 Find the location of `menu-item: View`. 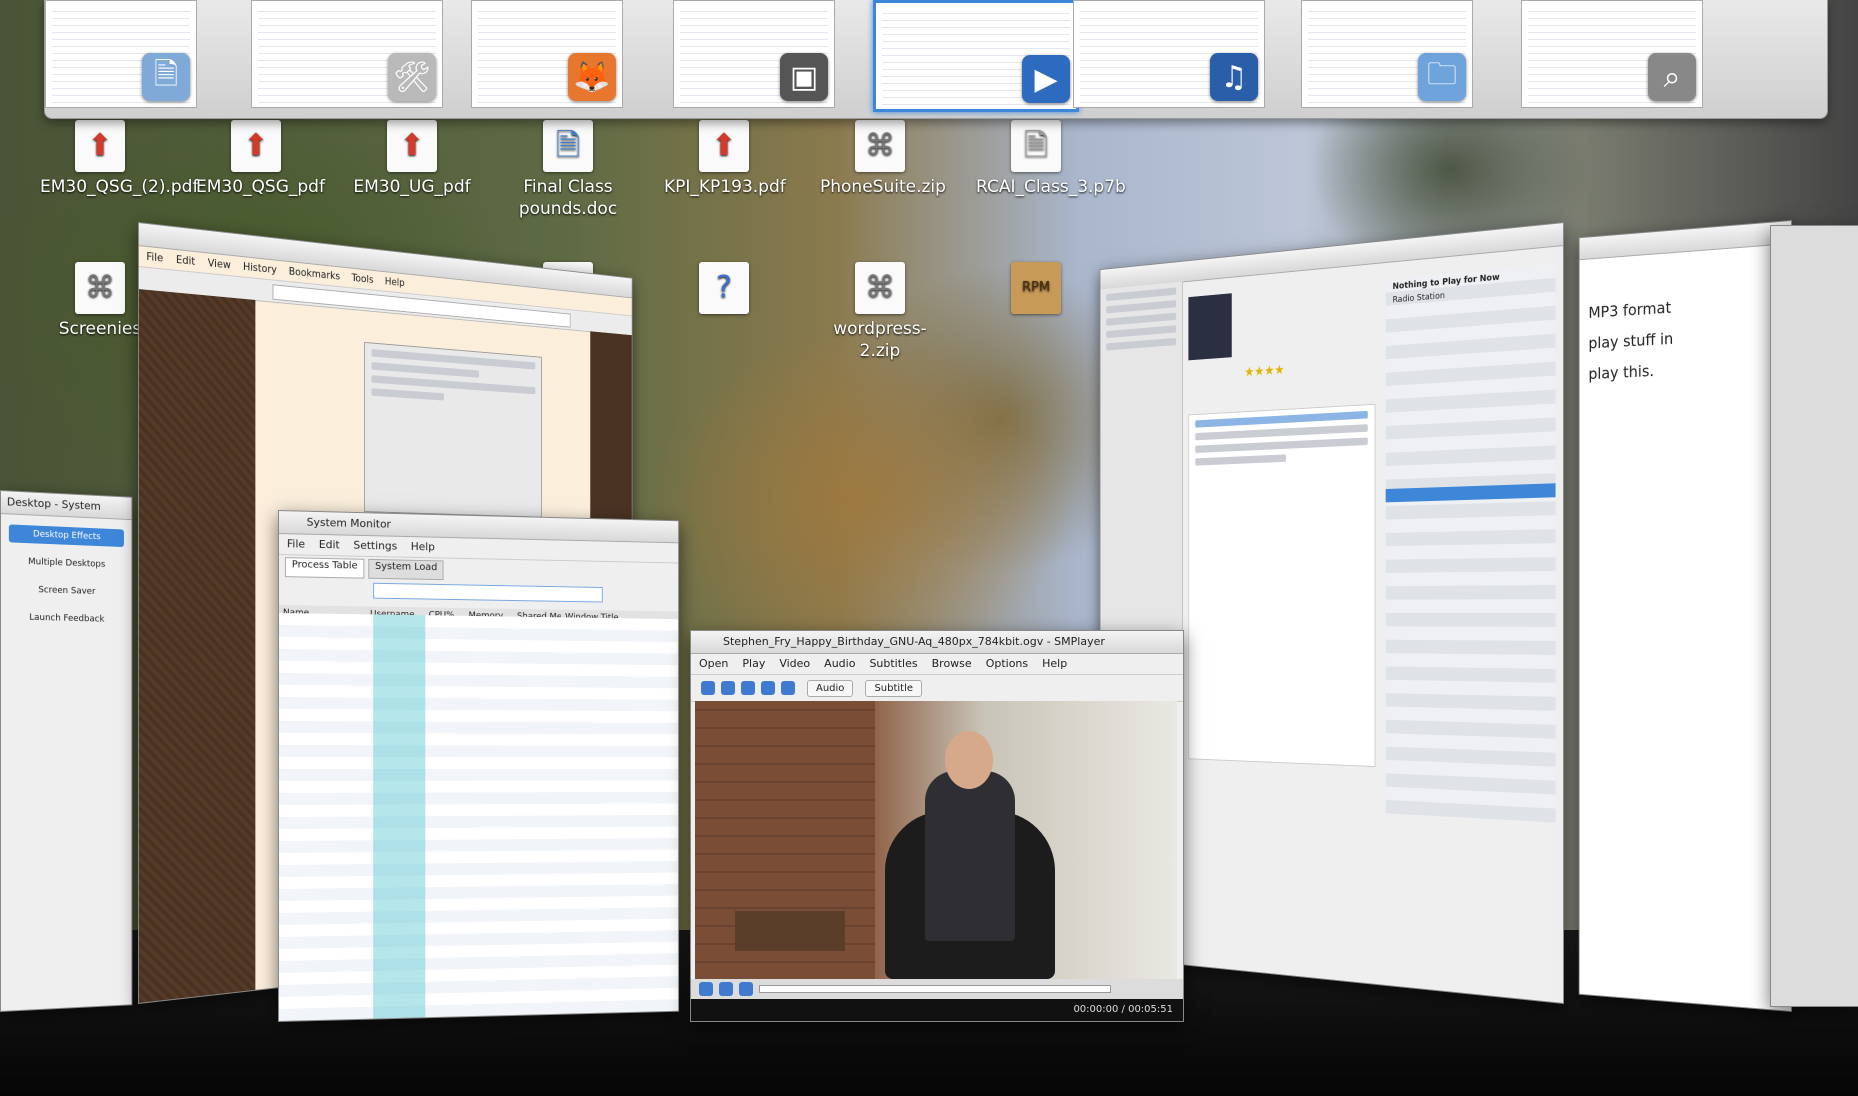

menu-item: View is located at coordinates (219, 263).